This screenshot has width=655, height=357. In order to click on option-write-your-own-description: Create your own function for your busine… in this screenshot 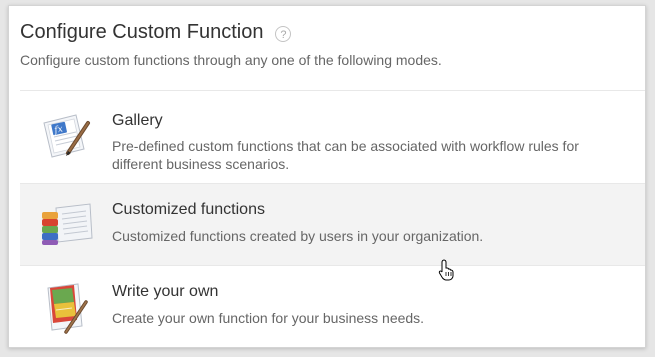, I will do `click(268, 318)`.